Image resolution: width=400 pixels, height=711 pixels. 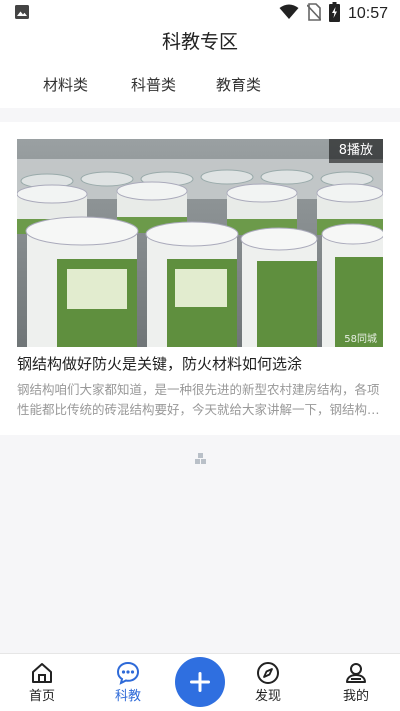 I want to click on chat-icon, so click(x=128, y=673).